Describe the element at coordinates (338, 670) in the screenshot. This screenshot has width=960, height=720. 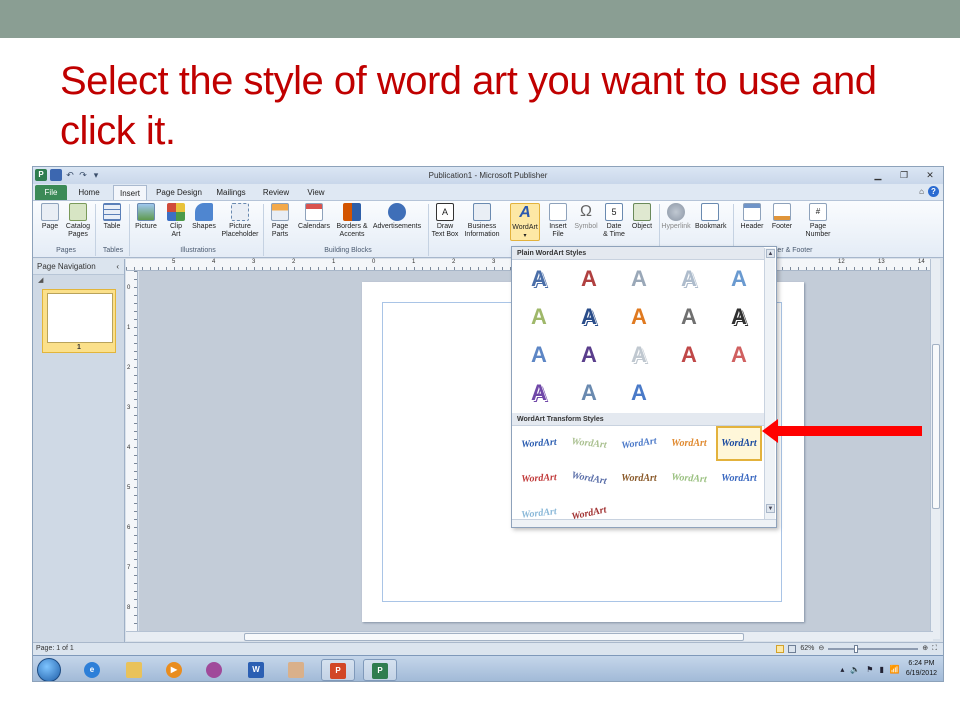
I see `taskbar-powerpoint: P` at that location.